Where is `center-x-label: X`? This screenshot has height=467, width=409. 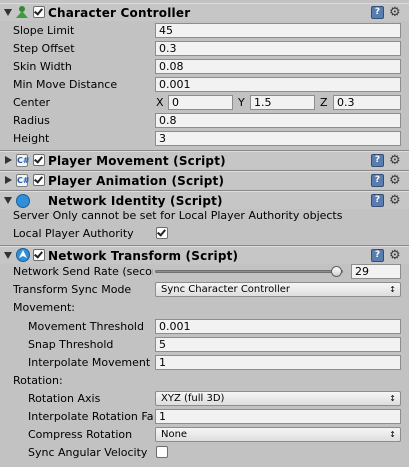 center-x-label: X is located at coordinates (160, 102).